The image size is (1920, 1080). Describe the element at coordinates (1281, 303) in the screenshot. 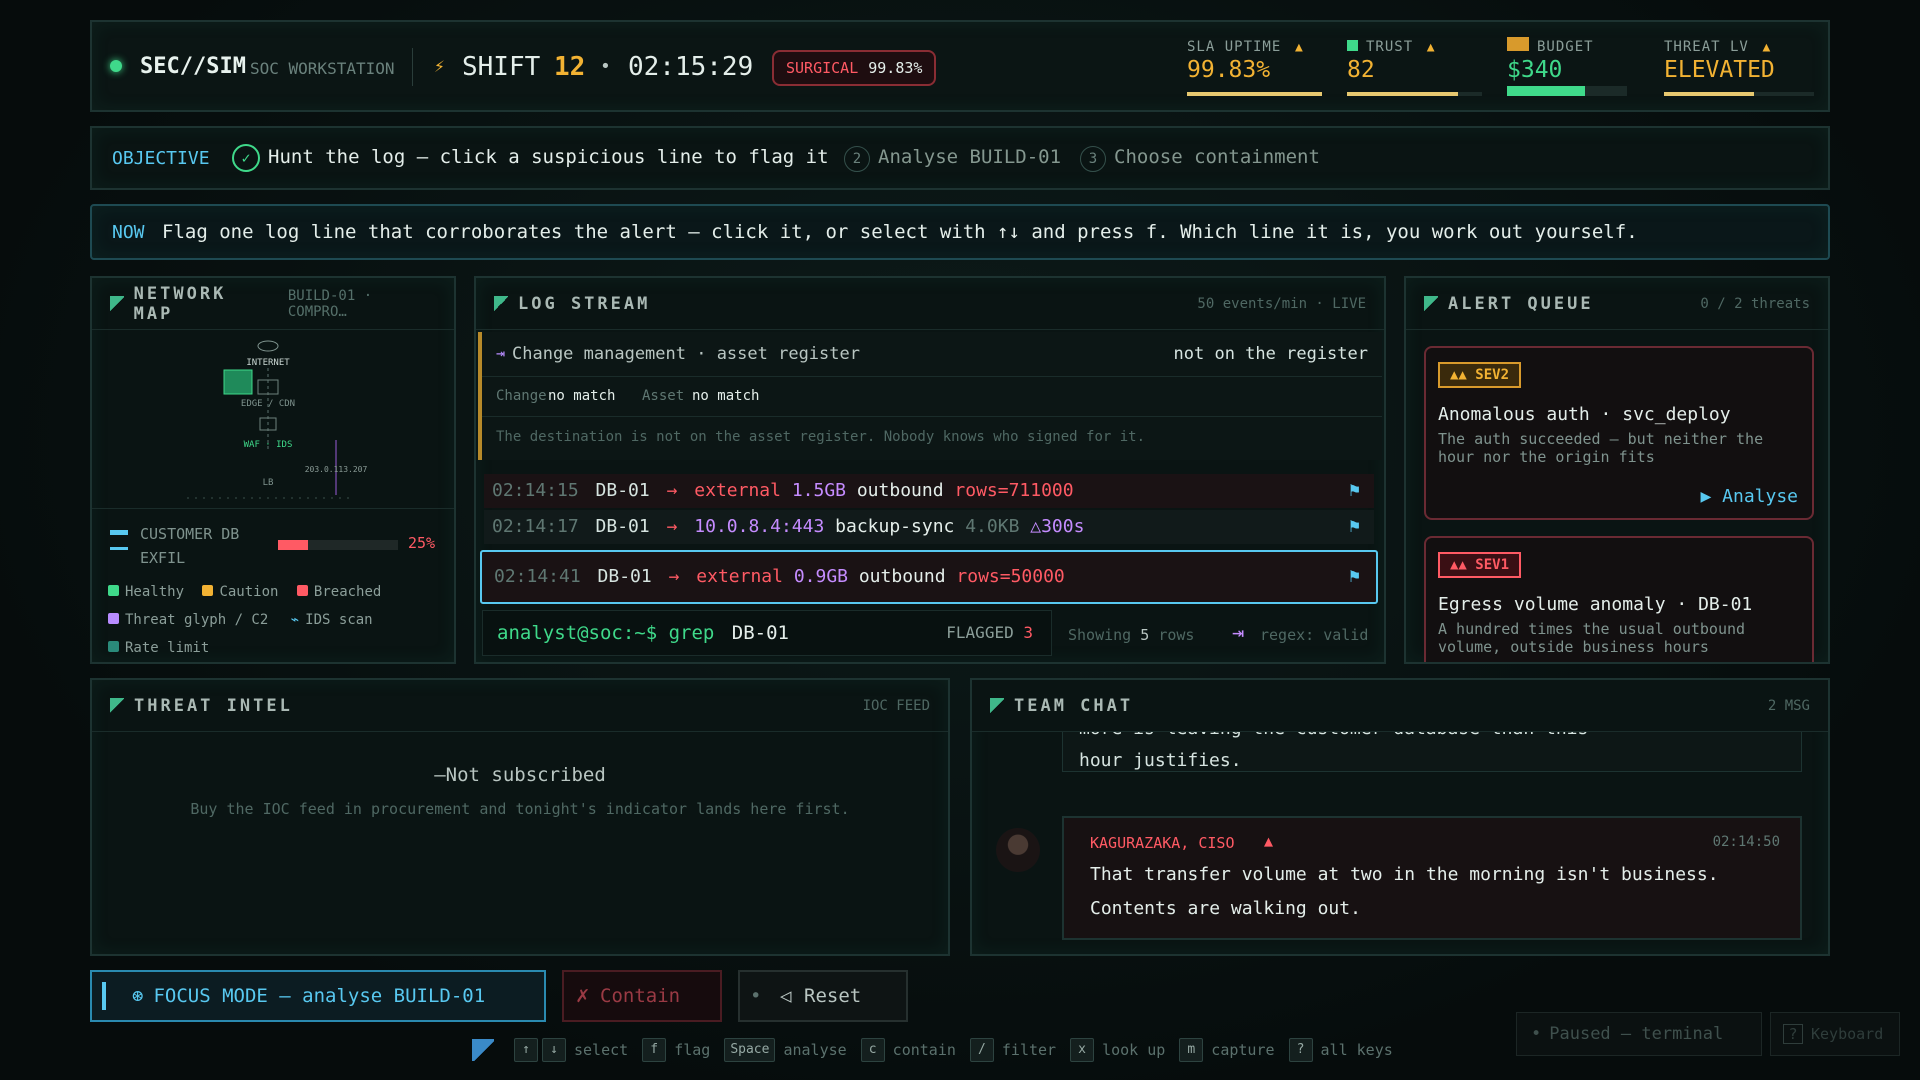

I see `event-rate: 50 events/min · LIVE` at that location.